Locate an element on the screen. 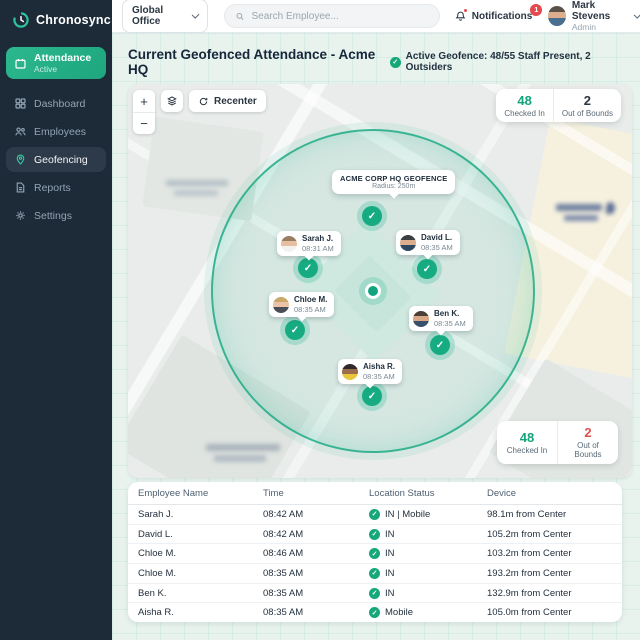 The height and width of the screenshot is (640, 640). map-marker-aisha: Aisha R. 08:35 AM is located at coordinates (370, 372).